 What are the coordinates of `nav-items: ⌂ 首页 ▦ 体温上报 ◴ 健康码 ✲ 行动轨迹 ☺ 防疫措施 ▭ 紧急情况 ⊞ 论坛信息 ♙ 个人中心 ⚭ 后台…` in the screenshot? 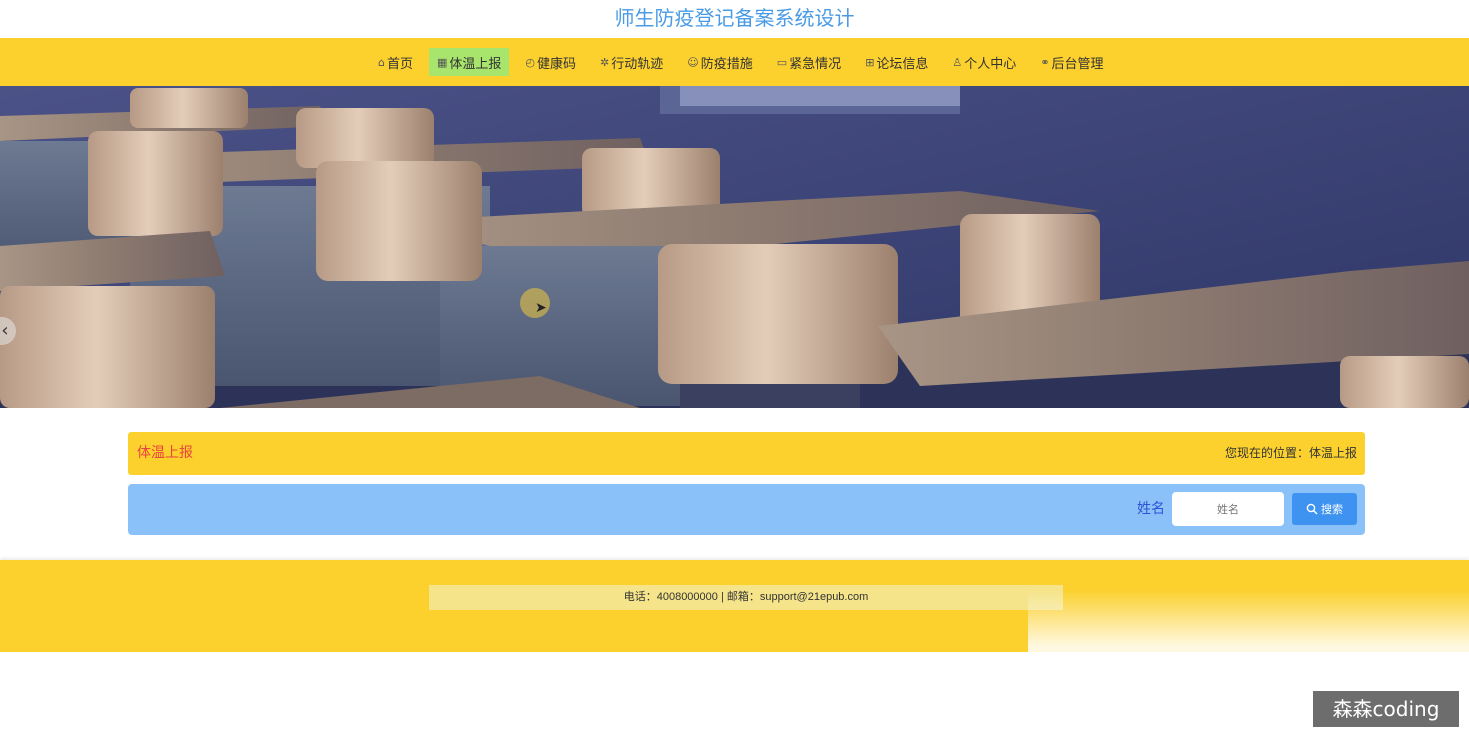 It's located at (741, 62).